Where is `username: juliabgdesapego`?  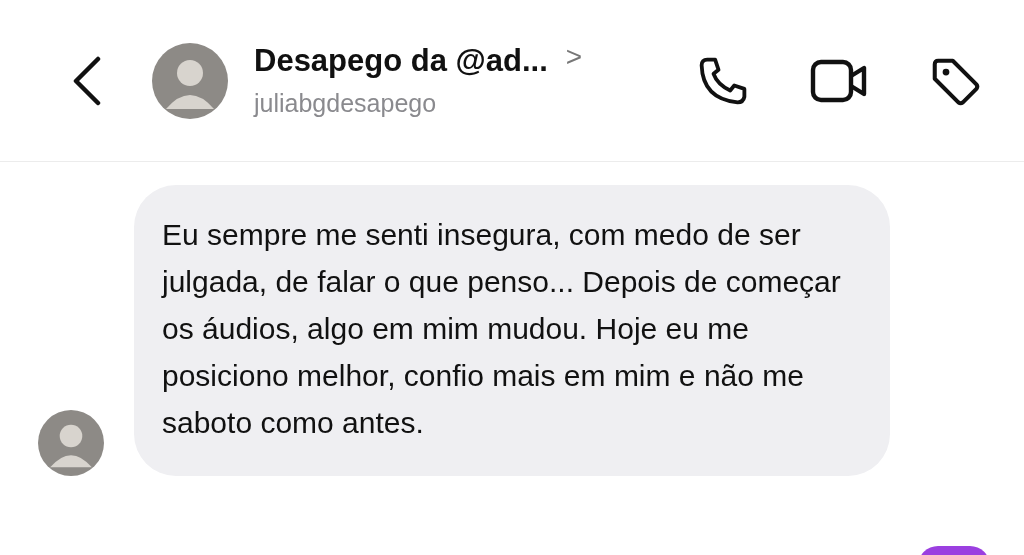
username: juliabgdesapego is located at coordinates (346, 103).